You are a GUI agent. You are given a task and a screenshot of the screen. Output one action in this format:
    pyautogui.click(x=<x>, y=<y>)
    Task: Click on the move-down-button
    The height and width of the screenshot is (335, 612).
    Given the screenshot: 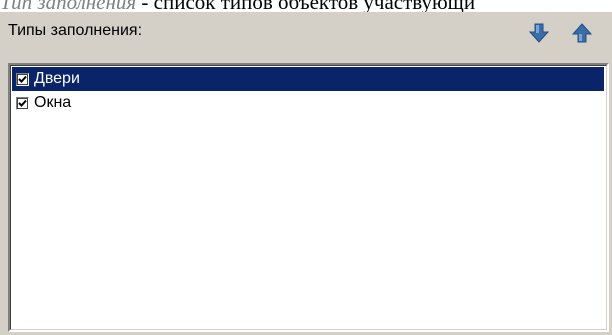 What is the action you would take?
    pyautogui.click(x=539, y=33)
    